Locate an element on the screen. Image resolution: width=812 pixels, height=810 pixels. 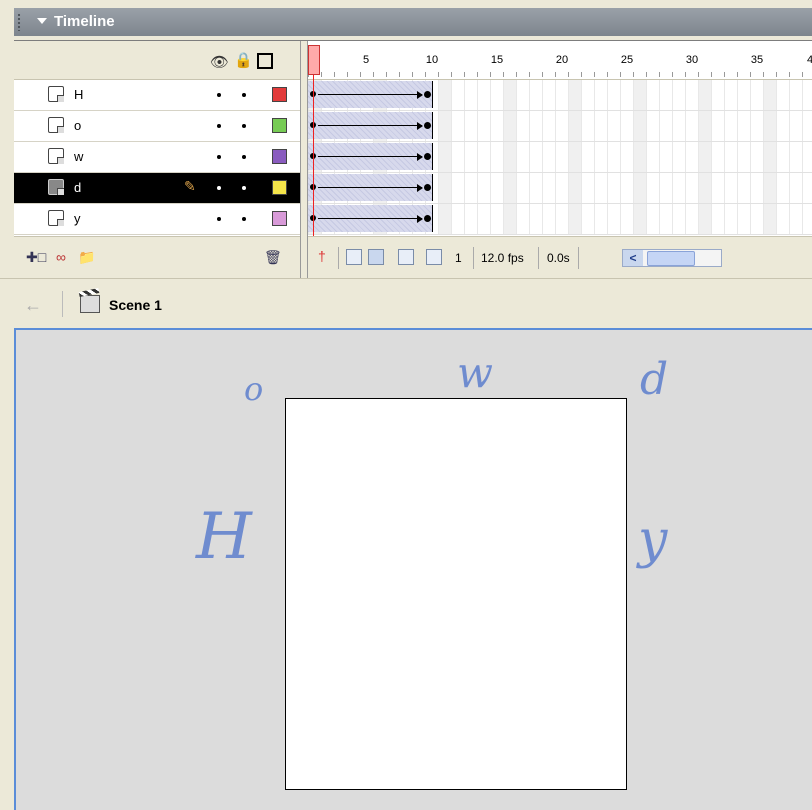
timeline-titlebar: Timeline is located at coordinates (406, 20).